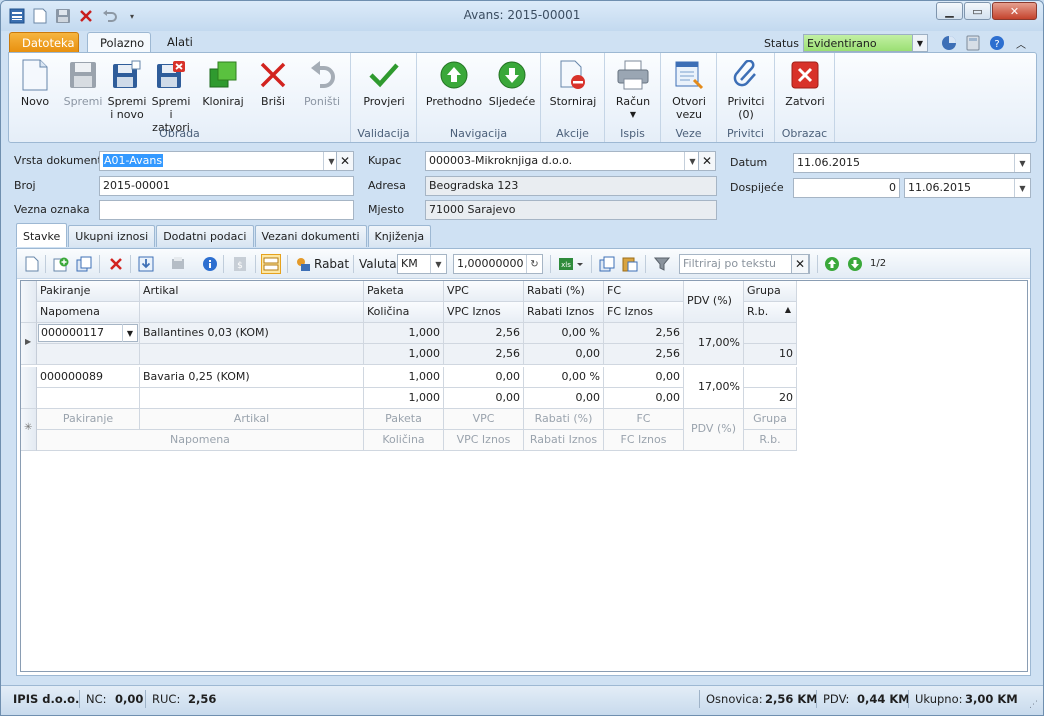 Image resolution: width=1044 pixels, height=716 pixels. Describe the element at coordinates (88, 419) in the screenshot. I see `new-row-pakiranje: Pakiranje` at that location.